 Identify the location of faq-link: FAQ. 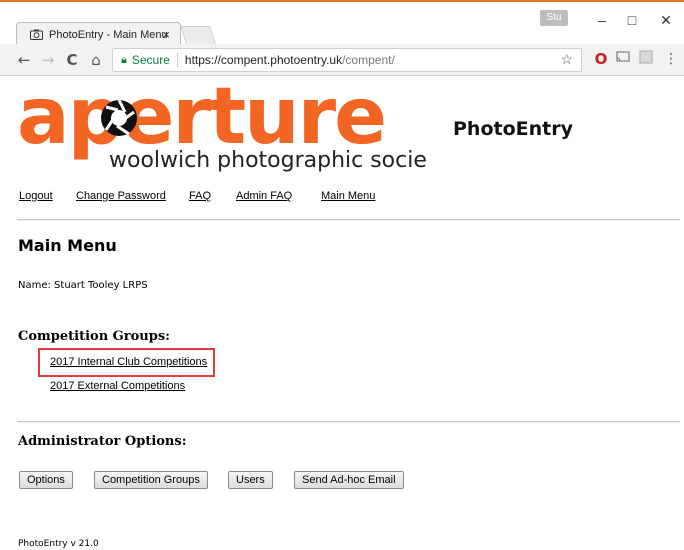
(200, 196).